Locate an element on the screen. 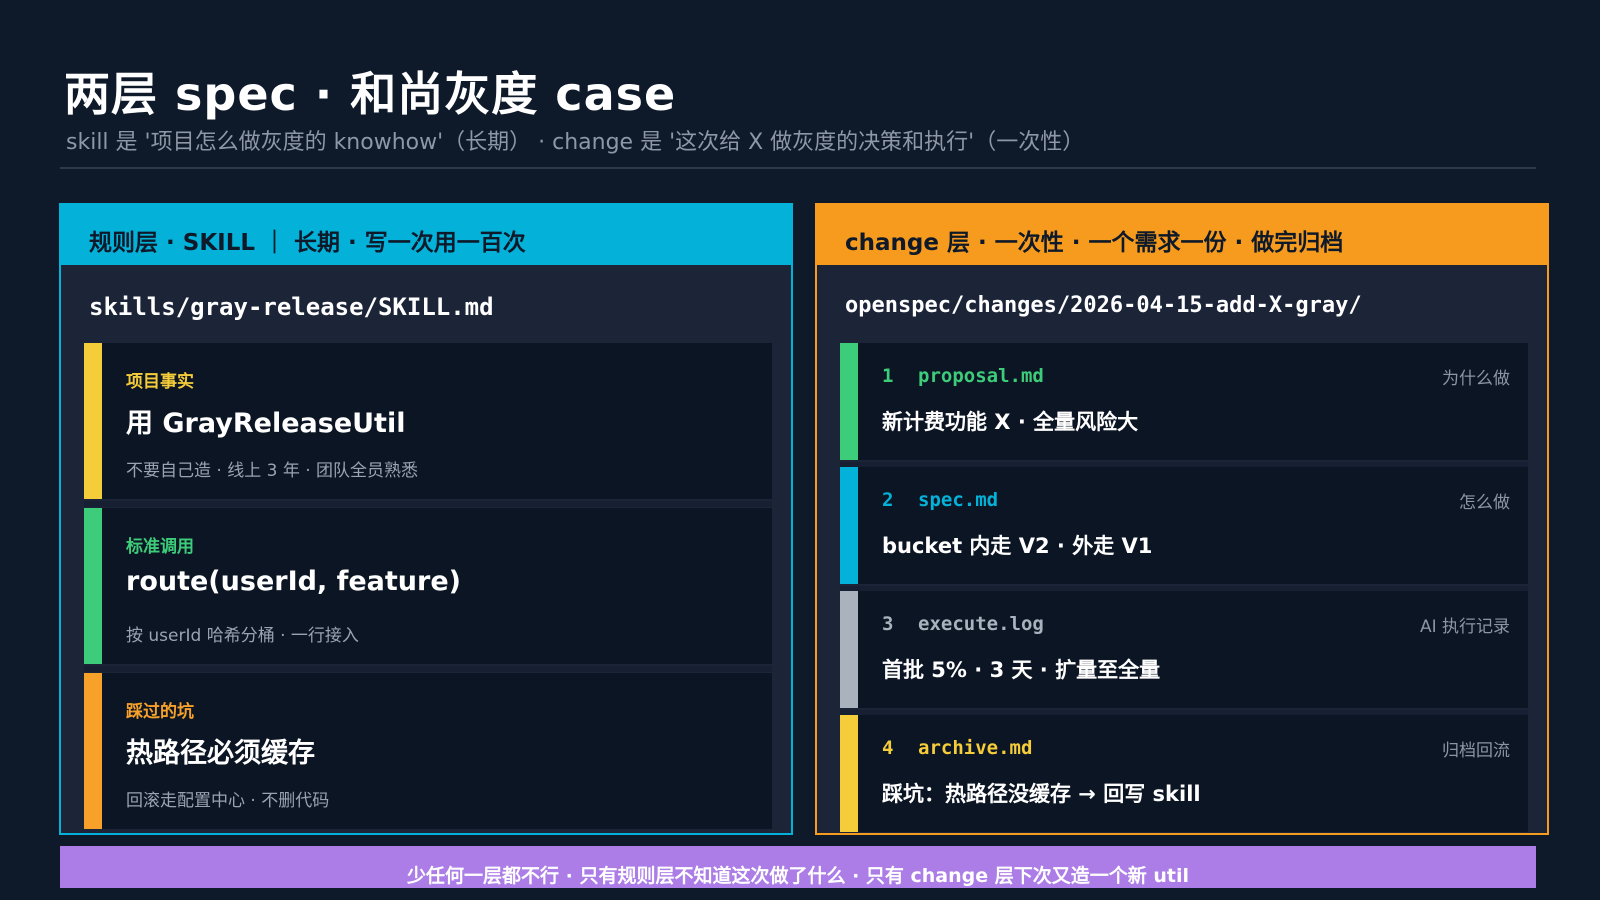 This screenshot has width=1600, height=900. step-file-name: spec.md is located at coordinates (958, 500).